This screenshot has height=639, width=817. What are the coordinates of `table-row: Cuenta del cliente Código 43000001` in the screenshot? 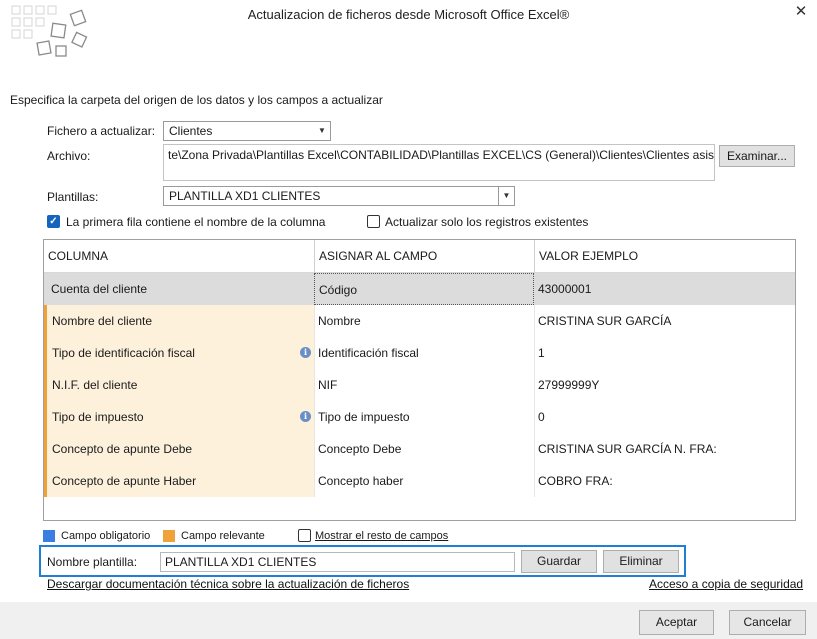 It's located at (419, 289).